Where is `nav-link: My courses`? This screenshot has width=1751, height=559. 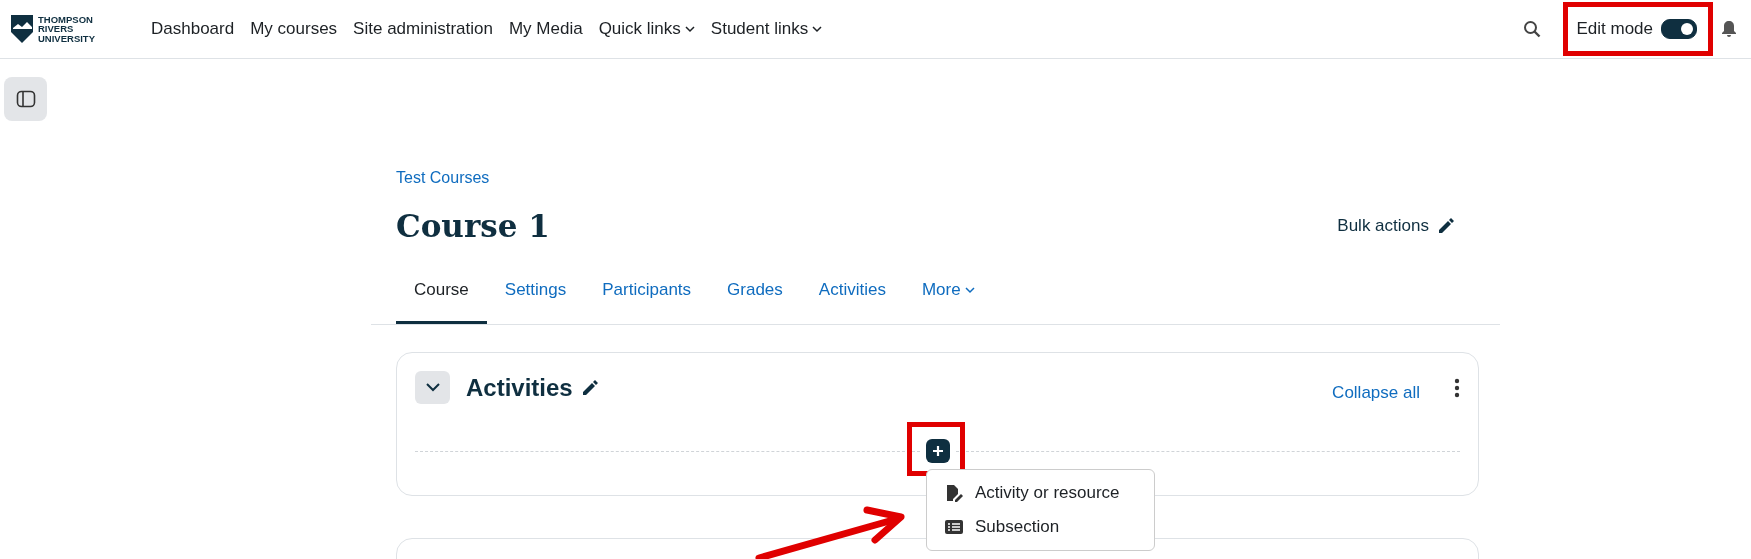
nav-link: My courses is located at coordinates (294, 29).